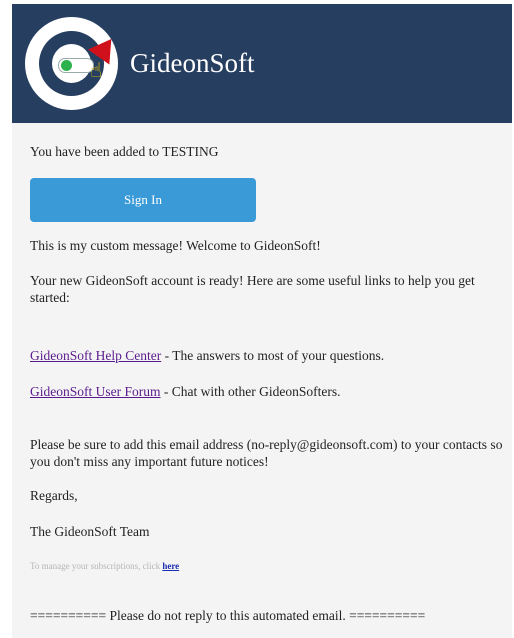 This screenshot has height=638, width=514. I want to click on forum-description: - Chat with other GideonSofters., so click(250, 391).